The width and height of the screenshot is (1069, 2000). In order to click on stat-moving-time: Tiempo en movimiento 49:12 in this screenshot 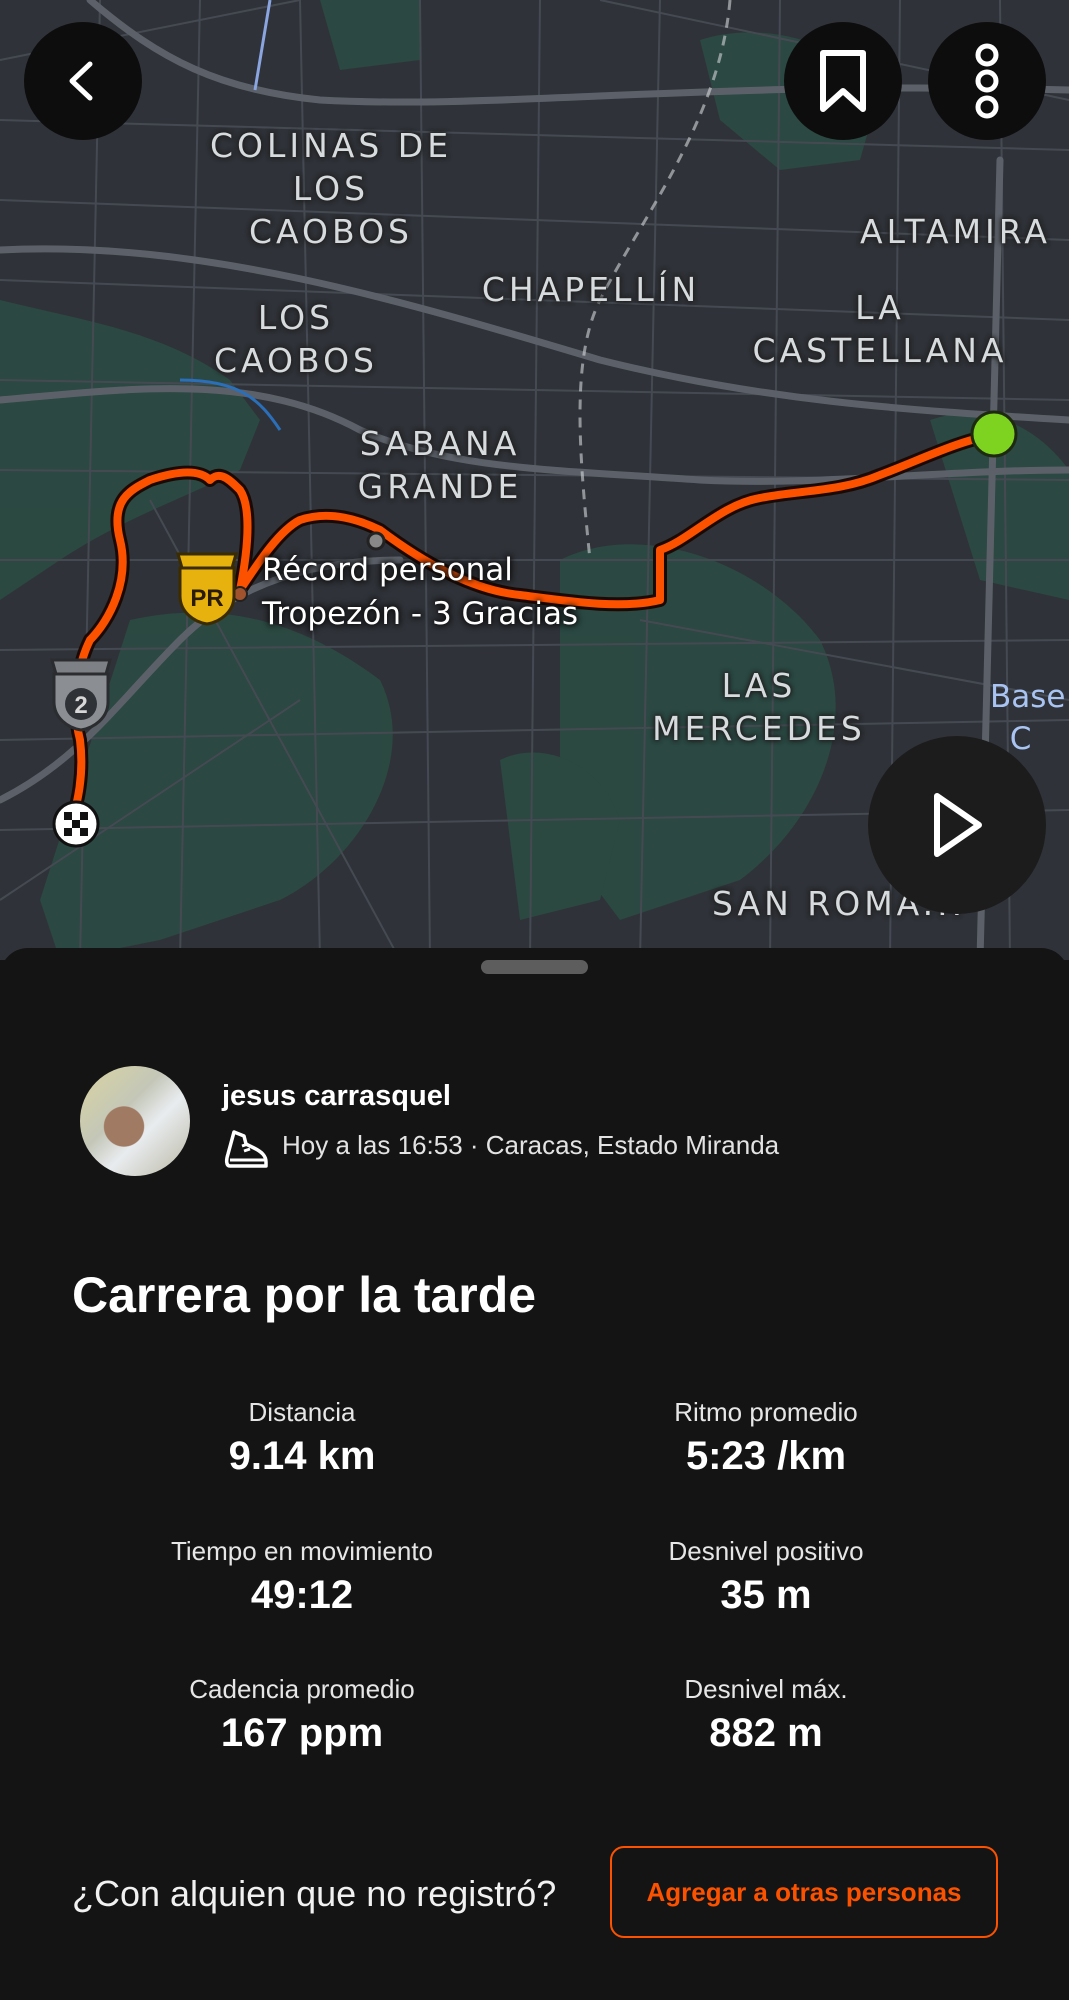, I will do `click(302, 1577)`.